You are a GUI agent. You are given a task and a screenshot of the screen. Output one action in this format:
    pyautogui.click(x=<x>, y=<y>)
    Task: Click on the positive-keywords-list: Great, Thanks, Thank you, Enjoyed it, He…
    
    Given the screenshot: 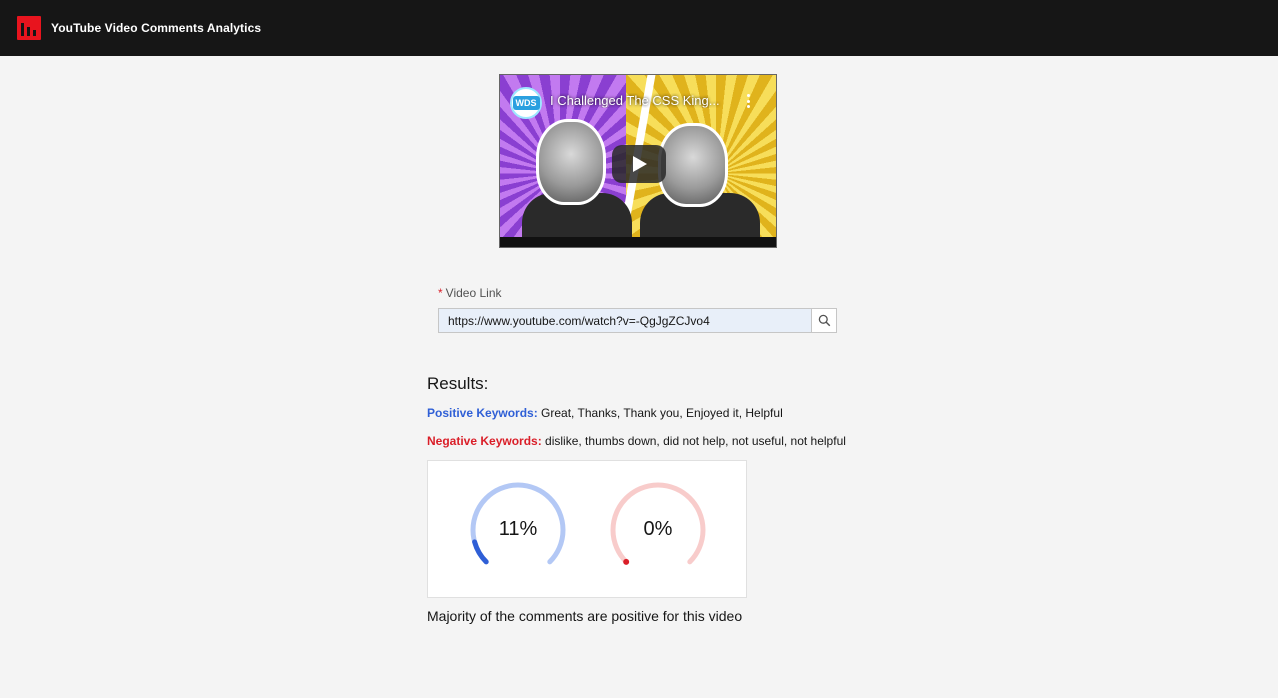 What is the action you would take?
    pyautogui.click(x=662, y=413)
    